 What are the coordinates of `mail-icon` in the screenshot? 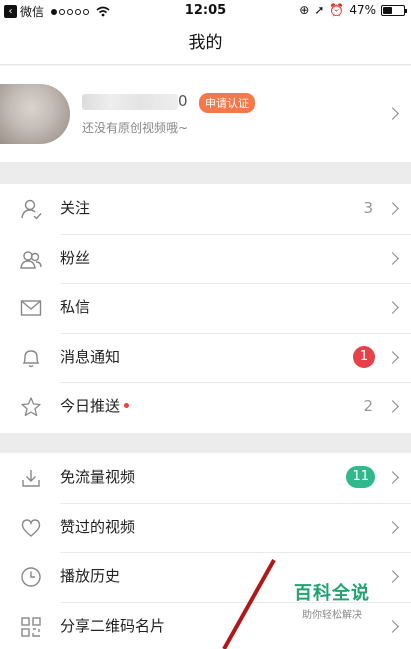 It's located at (31, 308).